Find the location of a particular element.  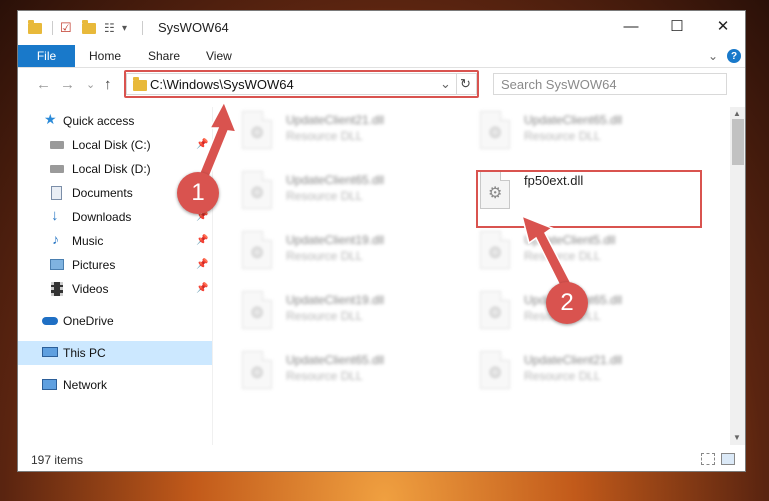

arrow-to-file is located at coordinates (547, 253).